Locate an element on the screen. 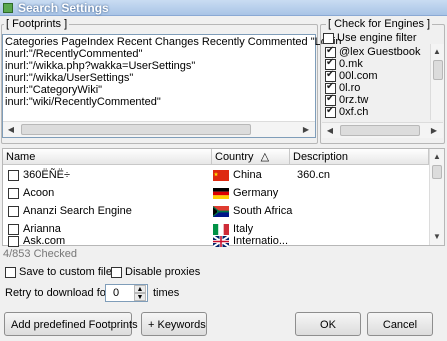 This screenshot has width=447, height=341. engine-name: Arianna is located at coordinates (42, 229).